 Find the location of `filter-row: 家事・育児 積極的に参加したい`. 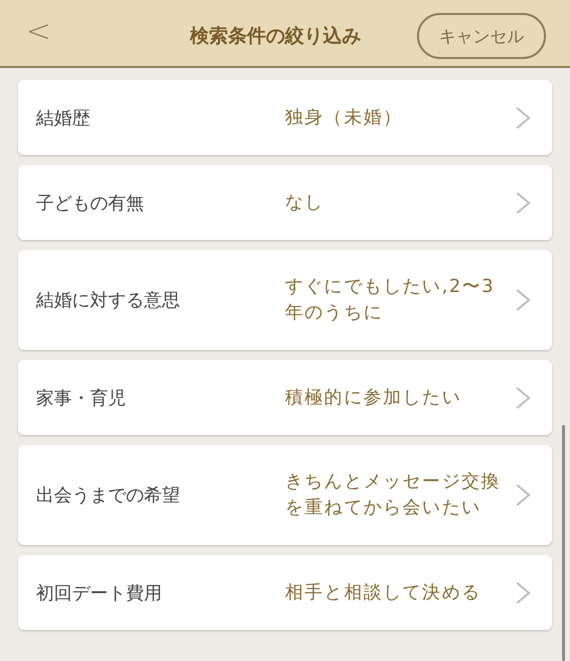

filter-row: 家事・育児 積極的に参加したい is located at coordinates (285, 397).